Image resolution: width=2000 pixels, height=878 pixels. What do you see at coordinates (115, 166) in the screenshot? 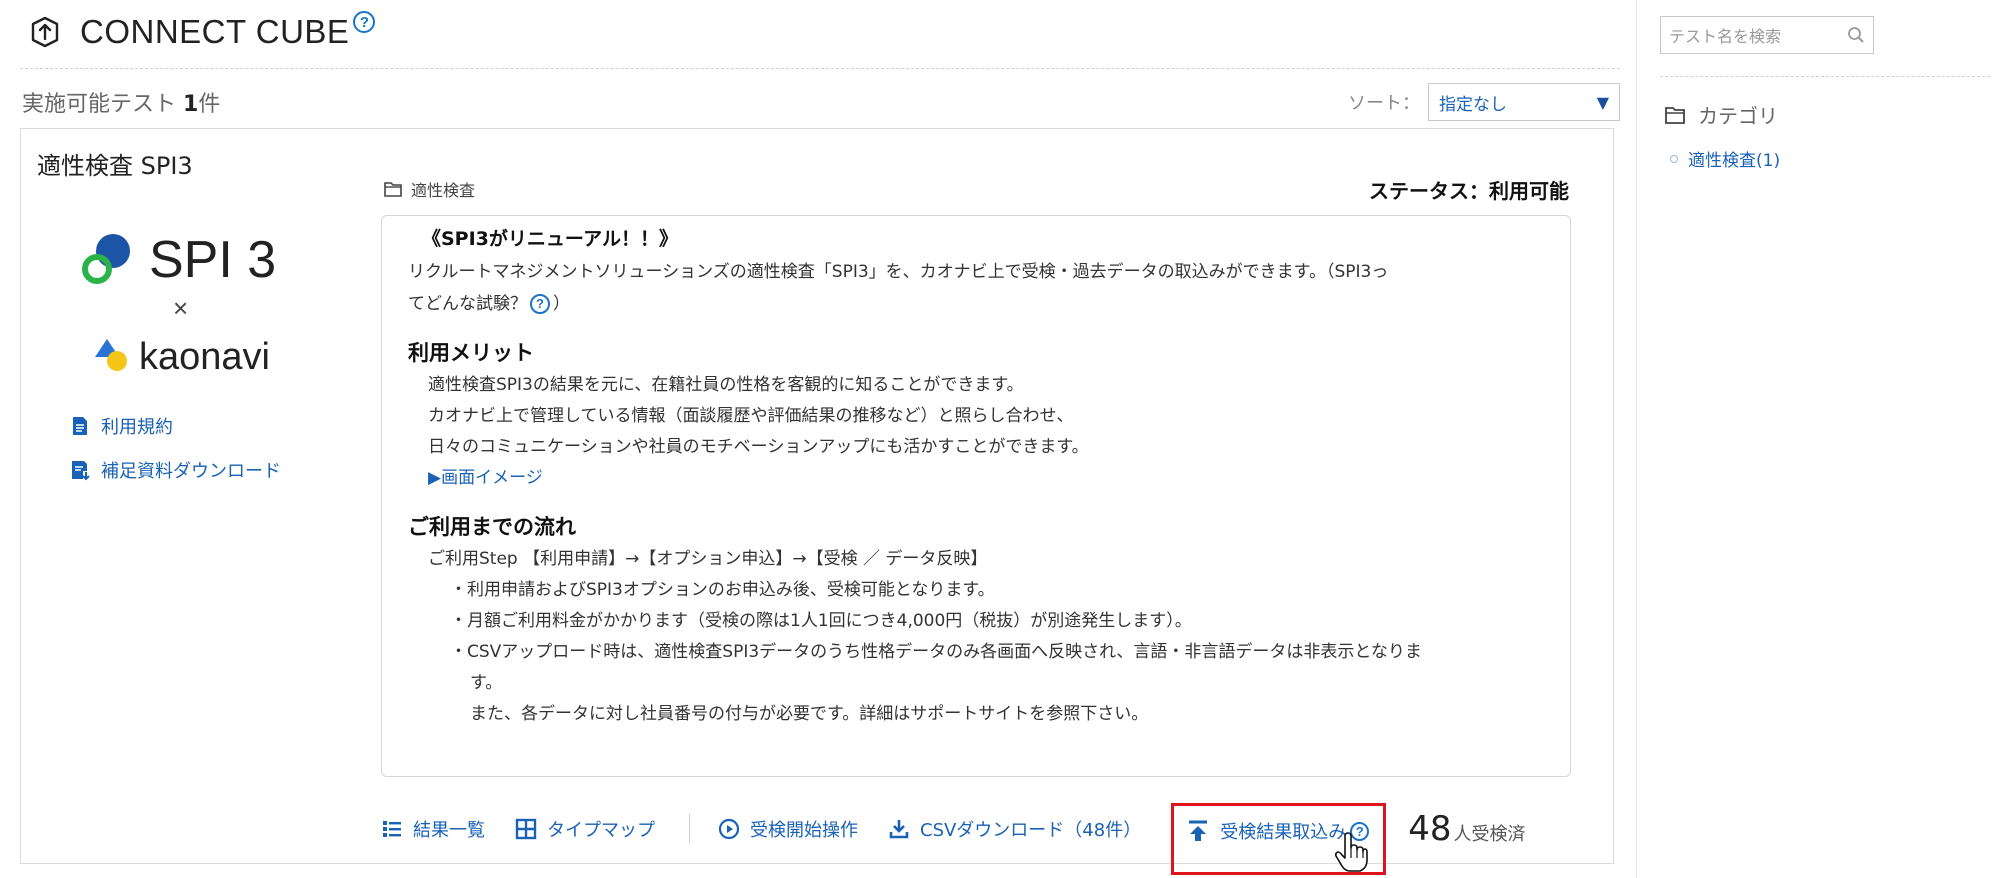
I see `card-title: 適性検査 SPI3` at bounding box center [115, 166].